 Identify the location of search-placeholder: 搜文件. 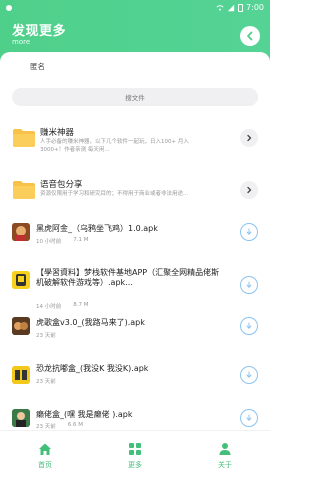
(135, 98).